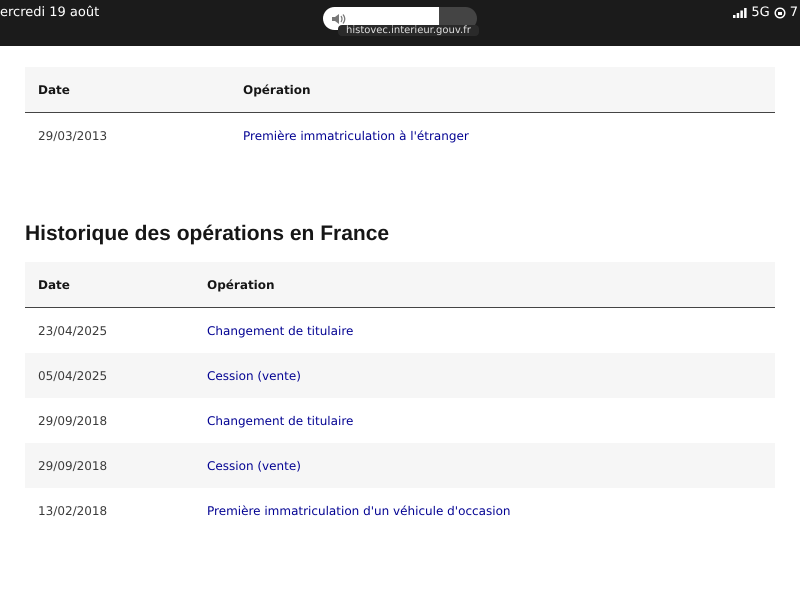 The width and height of the screenshot is (800, 600). Describe the element at coordinates (72, 511) in the screenshot. I see `date-cell-text: 13/02/2018` at that location.